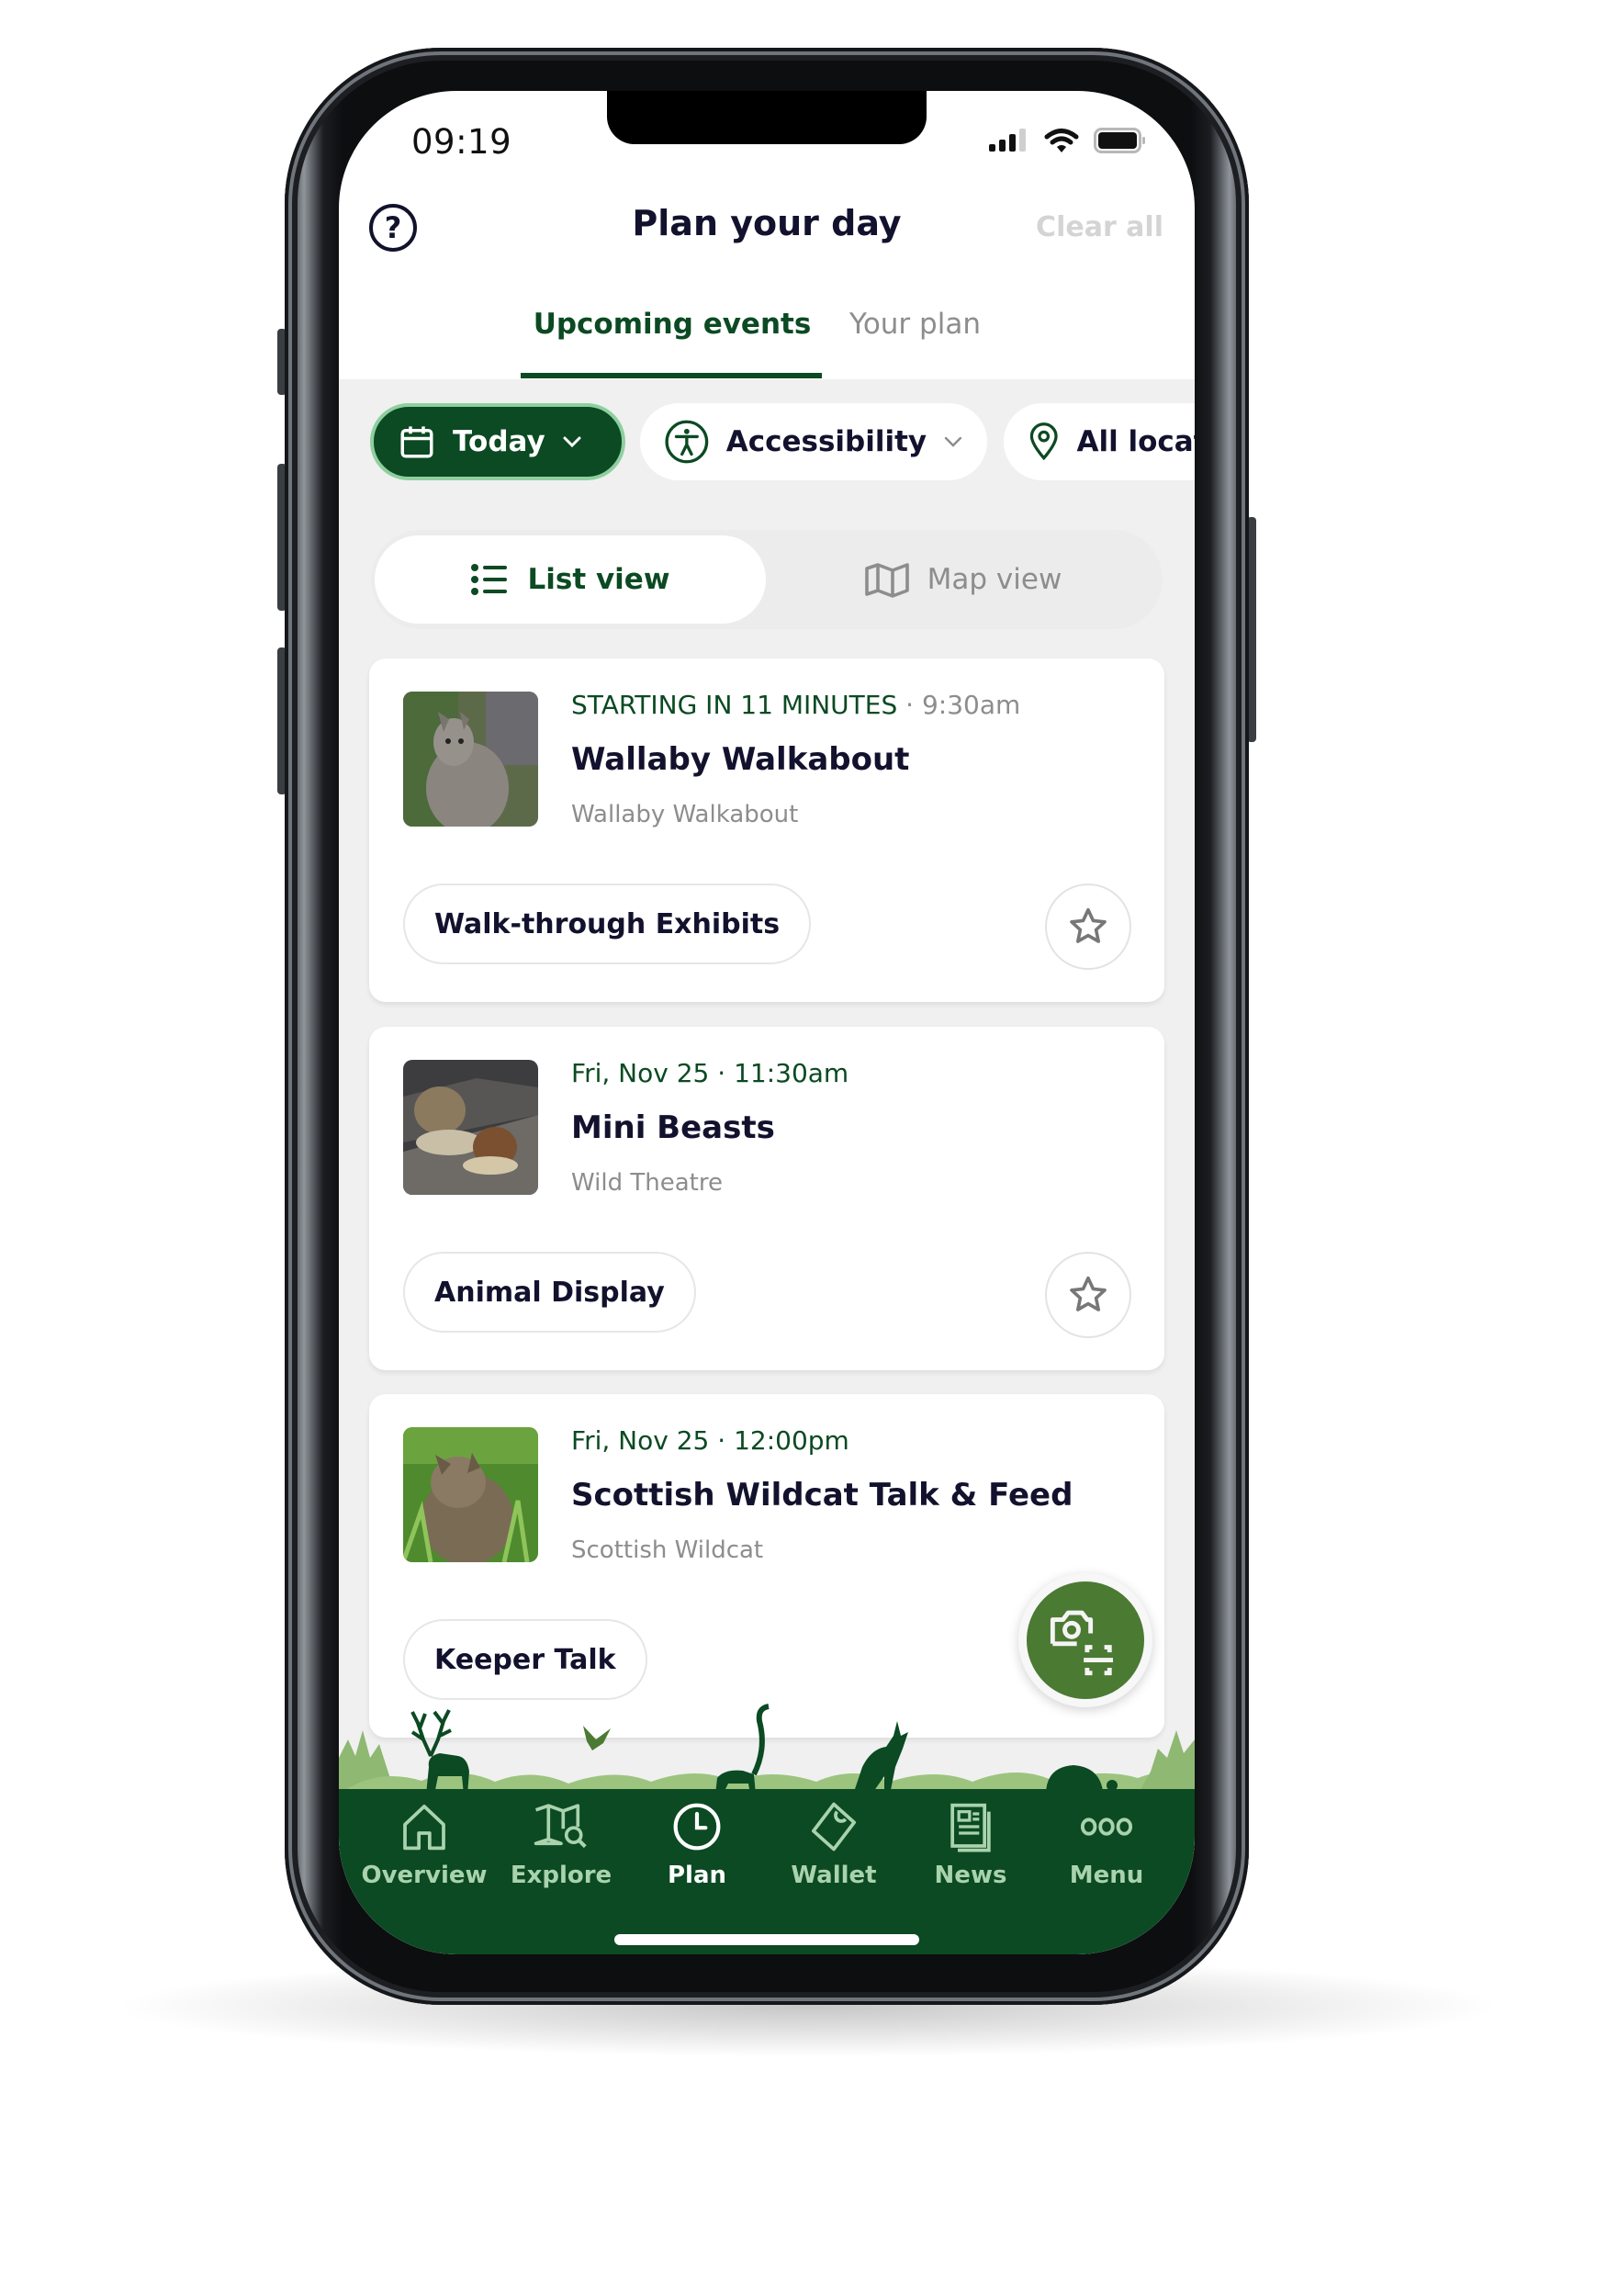  I want to click on accessibility-icon, so click(687, 442).